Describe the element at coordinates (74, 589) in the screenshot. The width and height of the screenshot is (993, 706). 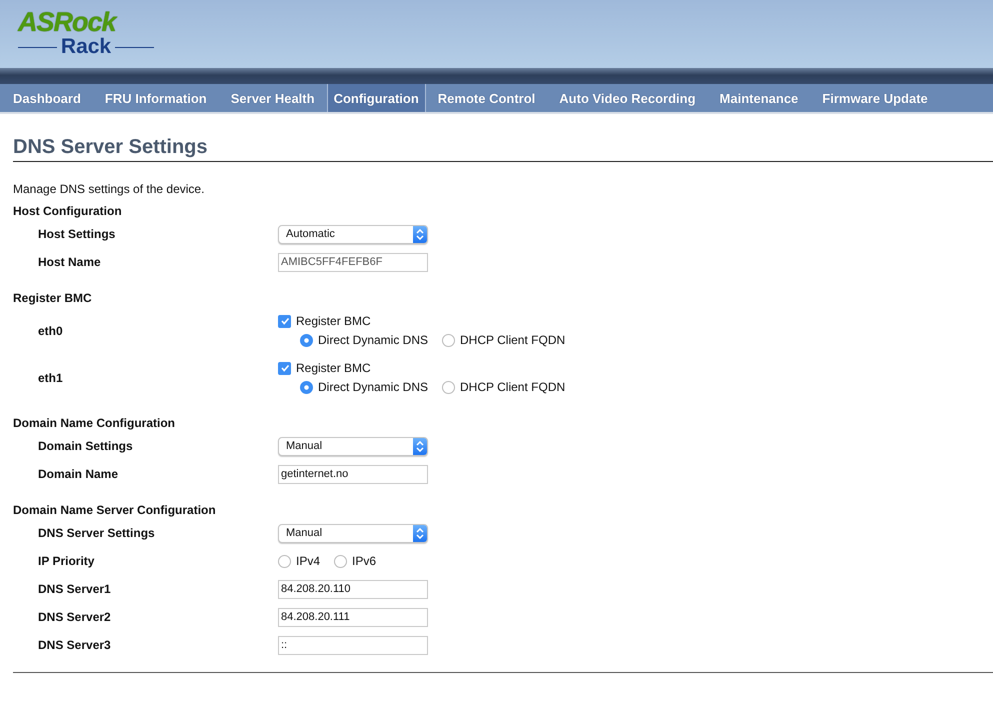
I see `field-label: DNS Server1` at that location.